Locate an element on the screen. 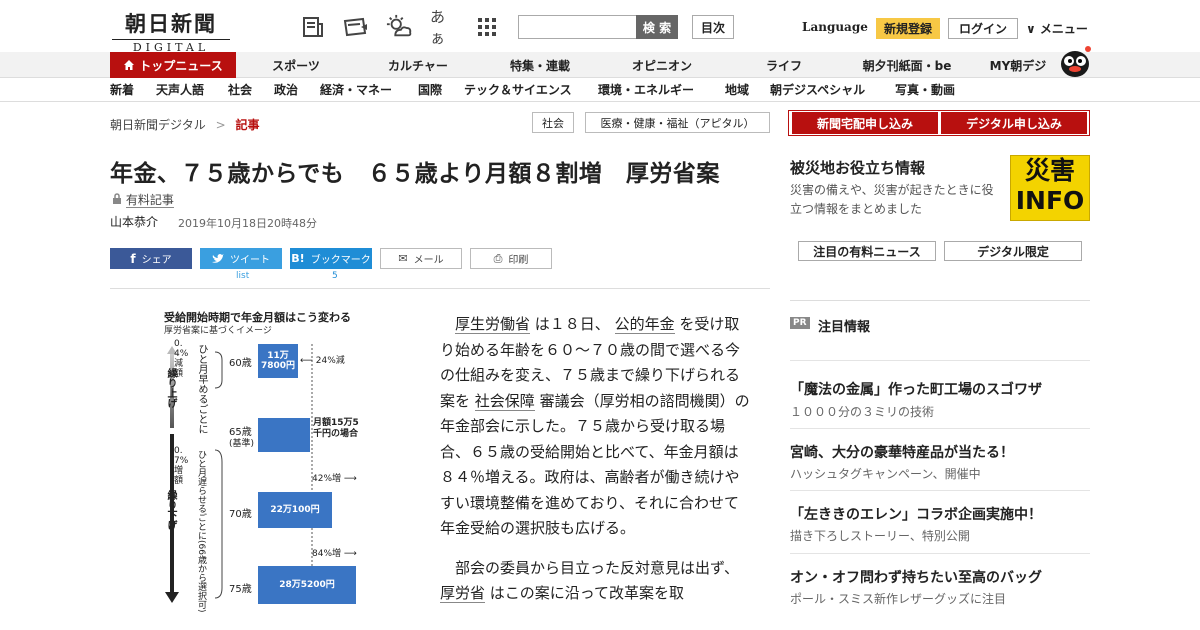 The height and width of the screenshot is (630, 1200). change-70: 42%増 ⟶ is located at coordinates (334, 479).